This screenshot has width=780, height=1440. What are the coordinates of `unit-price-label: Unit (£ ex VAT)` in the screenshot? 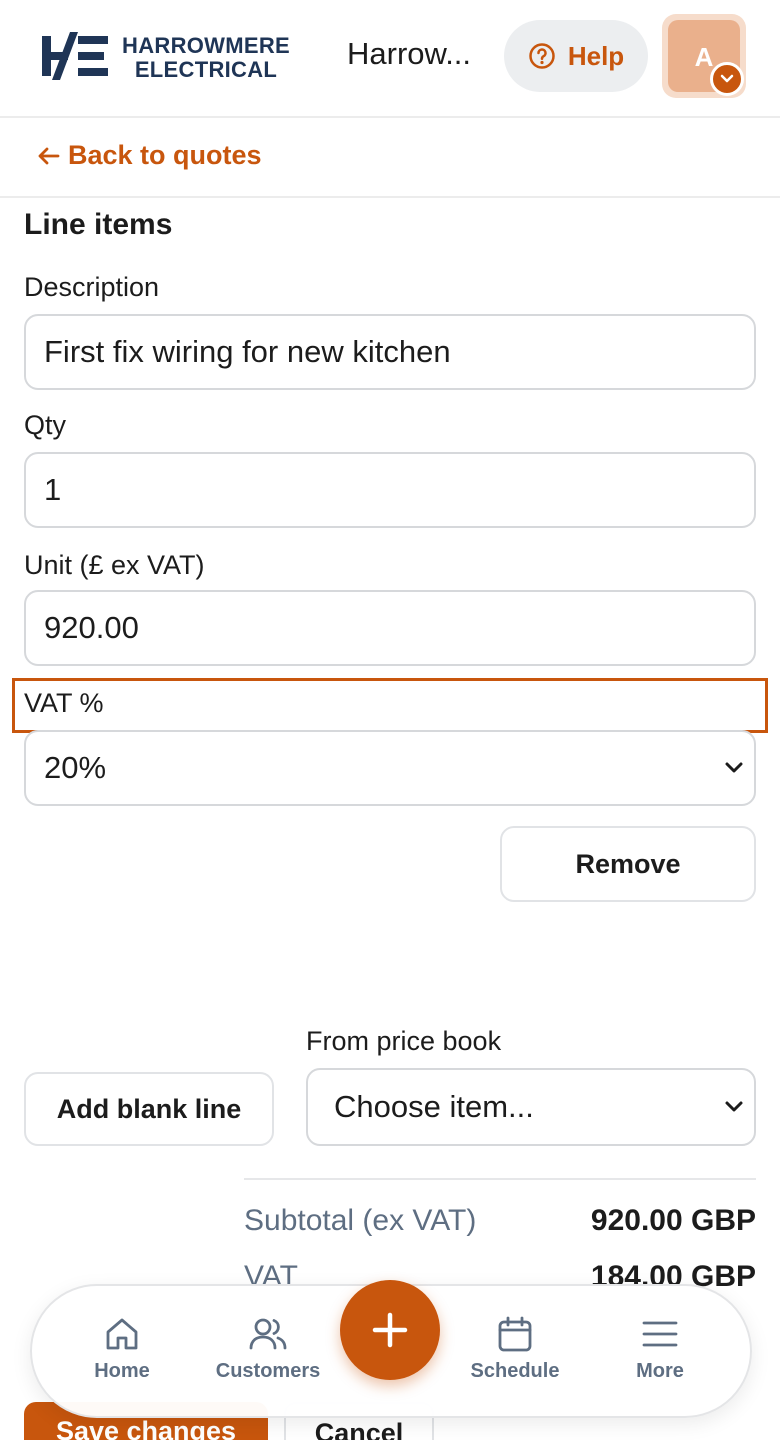 It's located at (114, 565).